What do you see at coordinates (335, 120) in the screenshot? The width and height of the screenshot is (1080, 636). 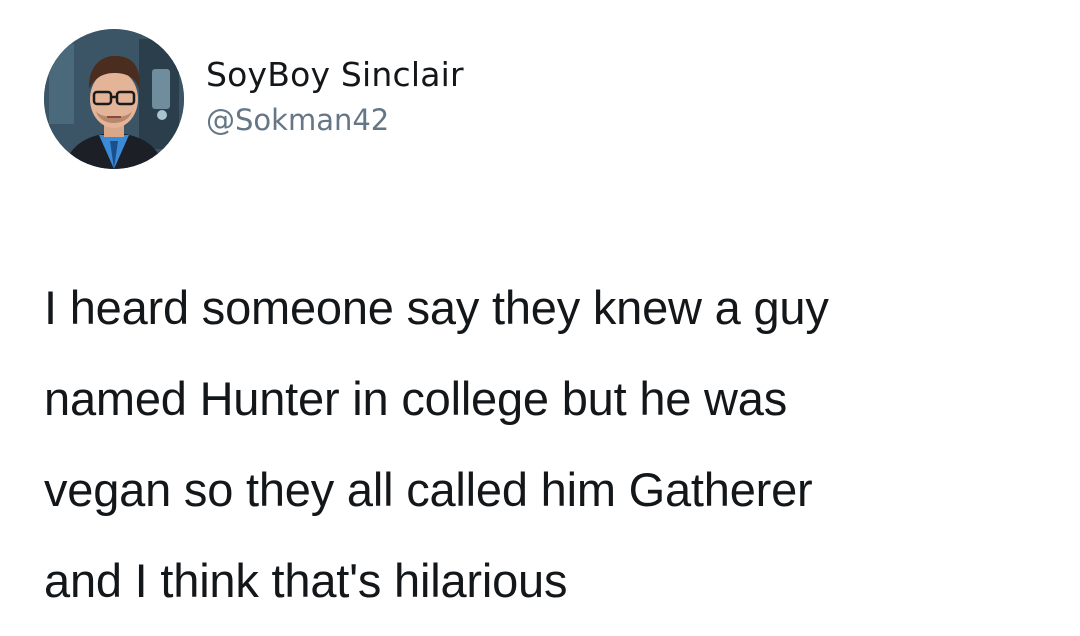 I see `author-handle: @Sokman42` at bounding box center [335, 120].